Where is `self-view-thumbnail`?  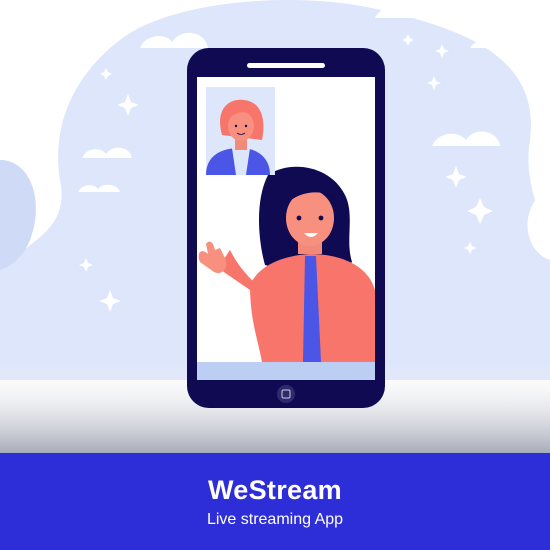 self-view-thumbnail is located at coordinates (240, 131).